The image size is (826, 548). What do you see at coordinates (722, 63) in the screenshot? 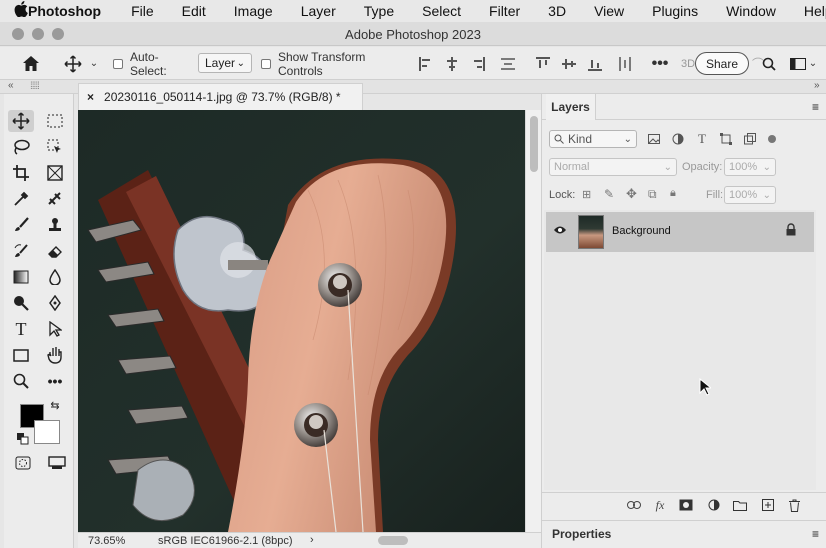
I see `share-button: Share` at bounding box center [722, 63].